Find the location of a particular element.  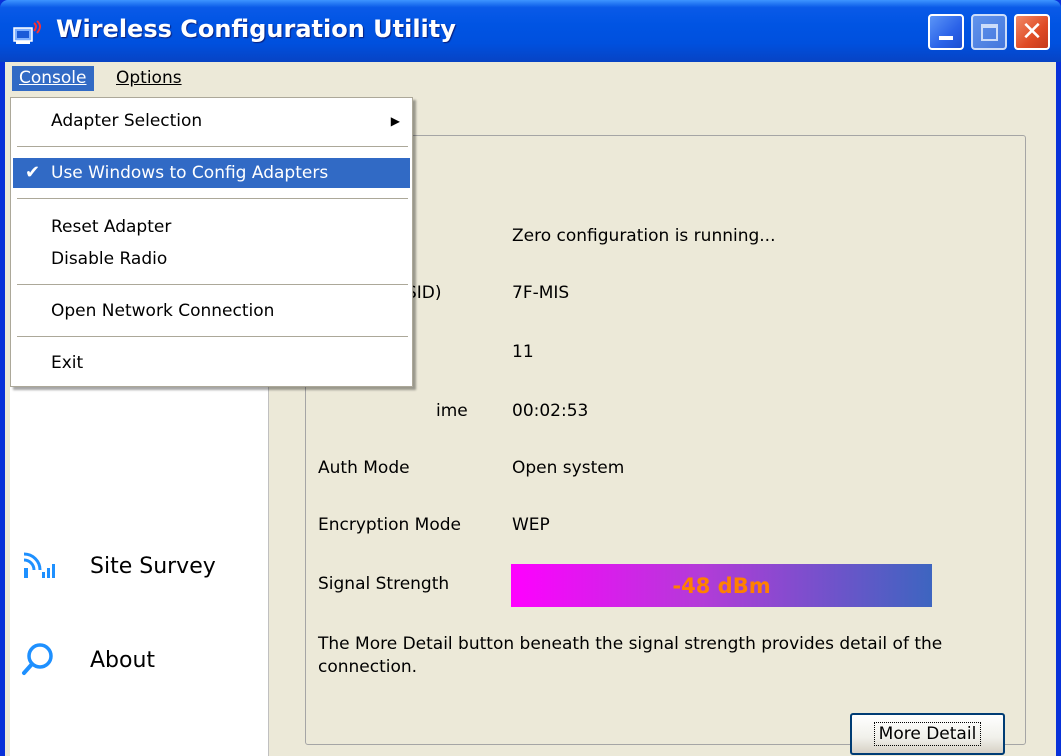

signal-bars-icon is located at coordinates (39, 565).